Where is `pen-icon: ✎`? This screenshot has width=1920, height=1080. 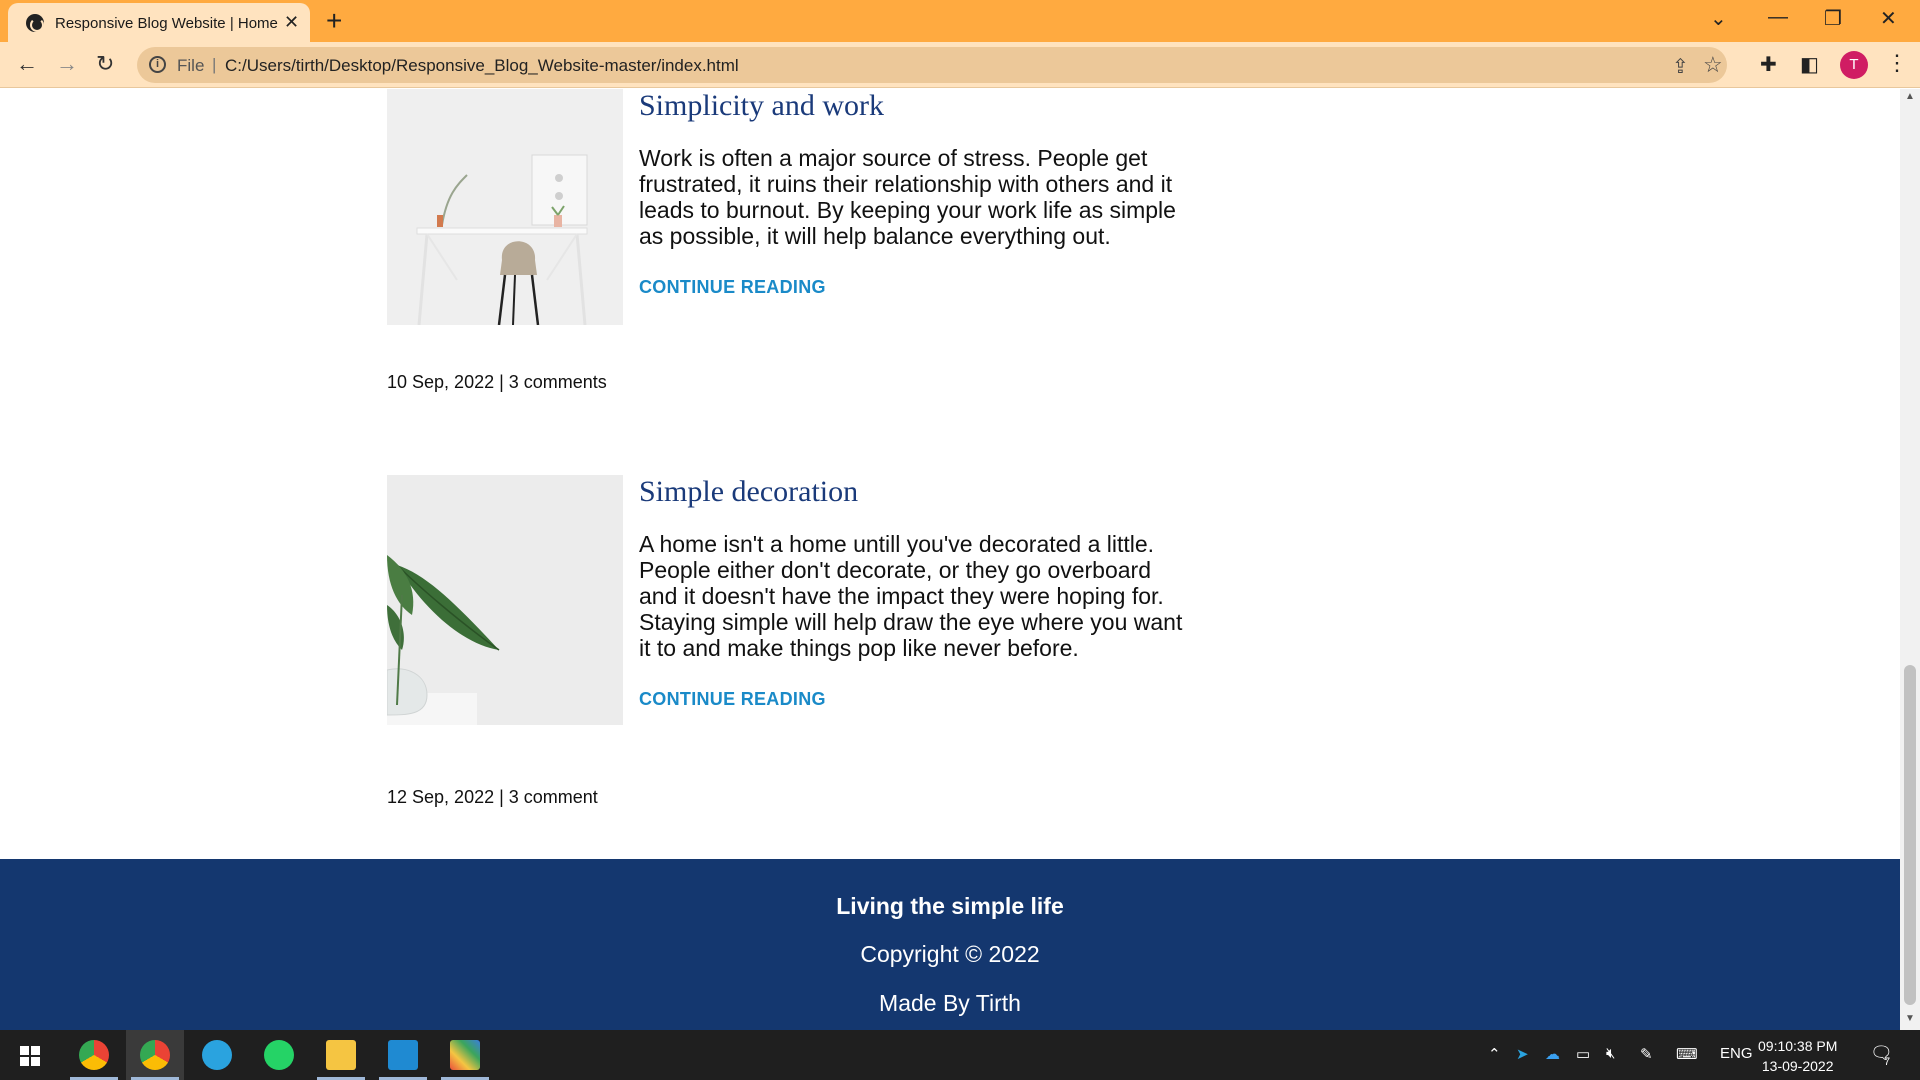
pen-icon: ✎ is located at coordinates (1646, 1054).